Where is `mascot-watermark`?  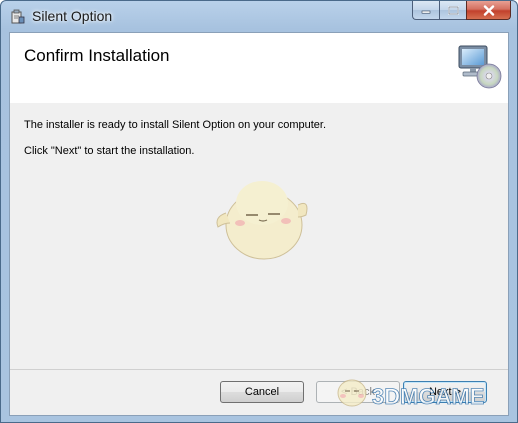
mascot-watermark is located at coordinates (262, 220).